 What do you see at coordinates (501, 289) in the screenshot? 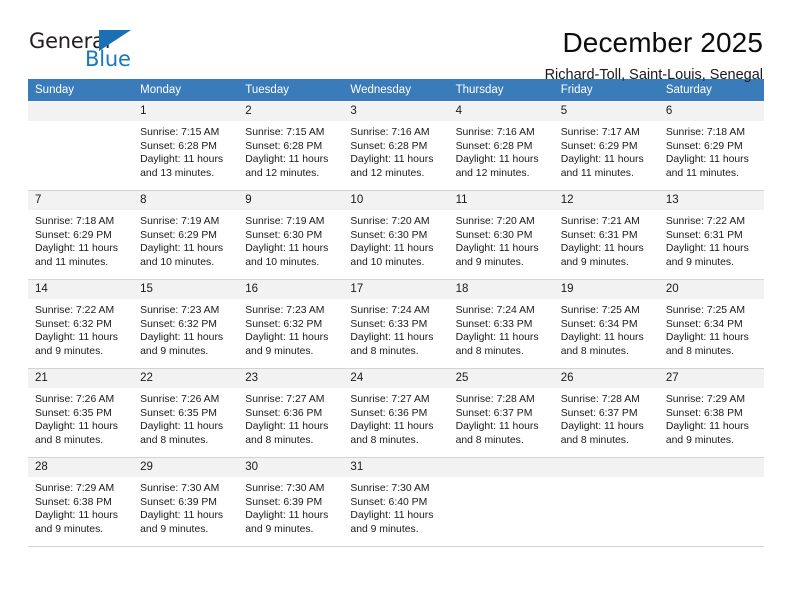
I see `day-number: 18` at bounding box center [501, 289].